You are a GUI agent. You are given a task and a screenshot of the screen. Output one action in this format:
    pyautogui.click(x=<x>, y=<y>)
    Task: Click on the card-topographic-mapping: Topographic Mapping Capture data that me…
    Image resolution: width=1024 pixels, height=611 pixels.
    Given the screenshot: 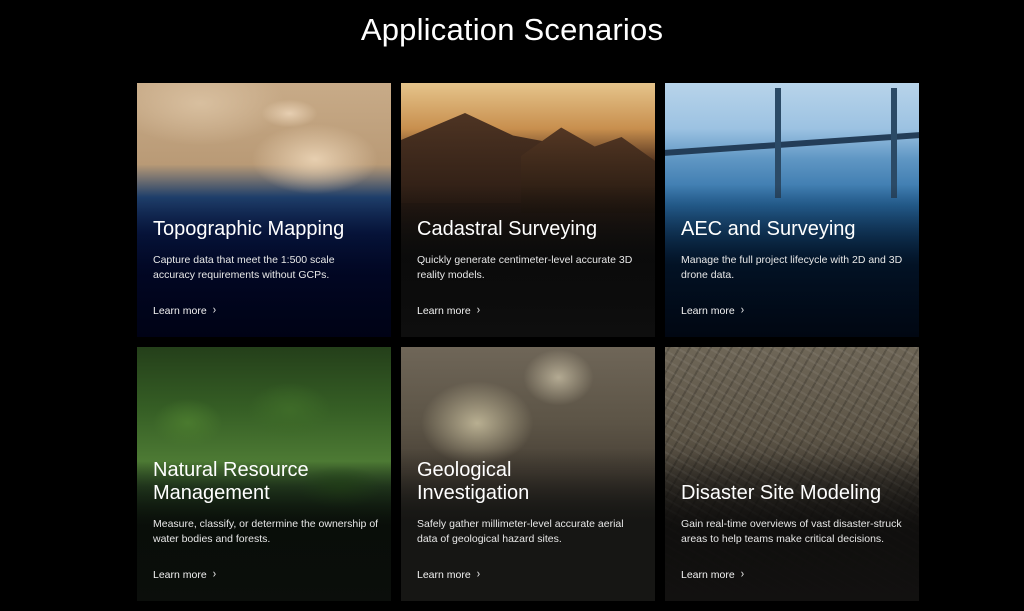 What is the action you would take?
    pyautogui.click(x=264, y=210)
    